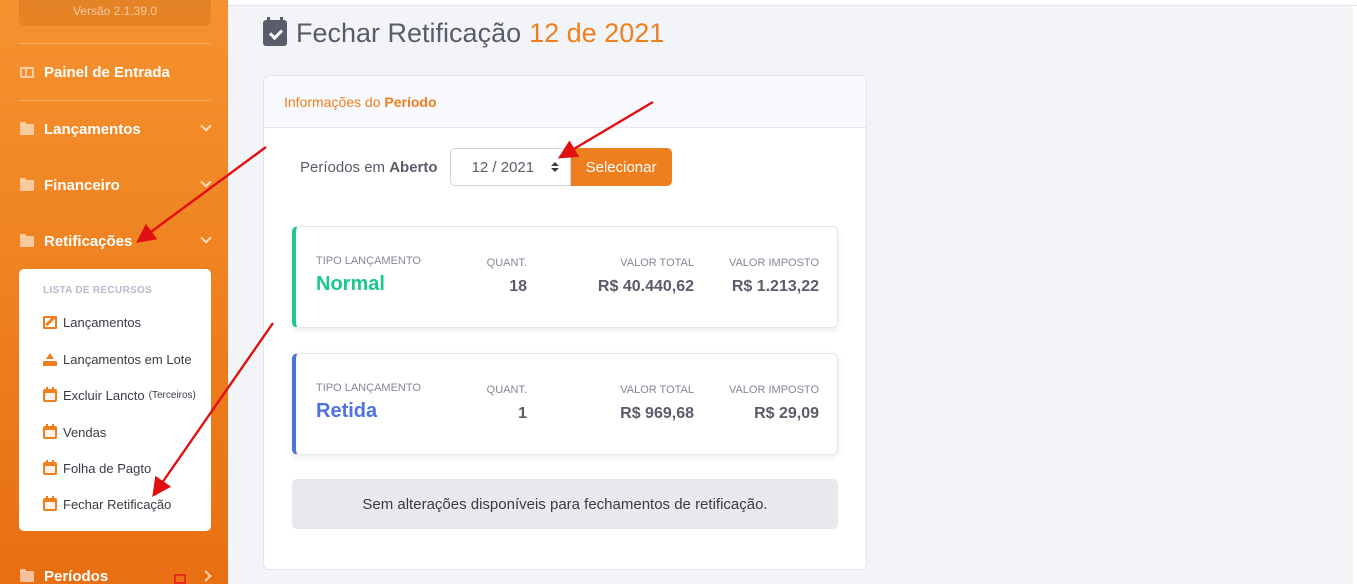 The width and height of the screenshot is (1357, 584). I want to click on submenu-item-label: Folha de Pagto, so click(107, 468).